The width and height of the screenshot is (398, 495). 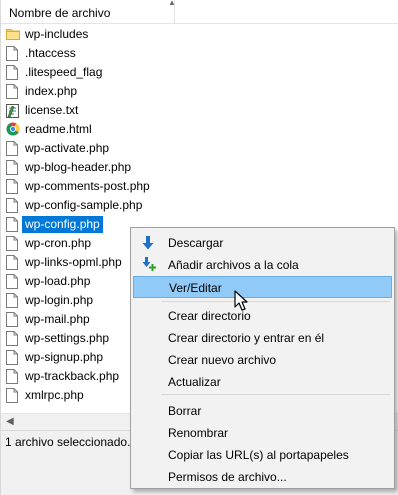 What do you see at coordinates (262, 411) in the screenshot?
I see `menu-item-borrar: Borrar` at bounding box center [262, 411].